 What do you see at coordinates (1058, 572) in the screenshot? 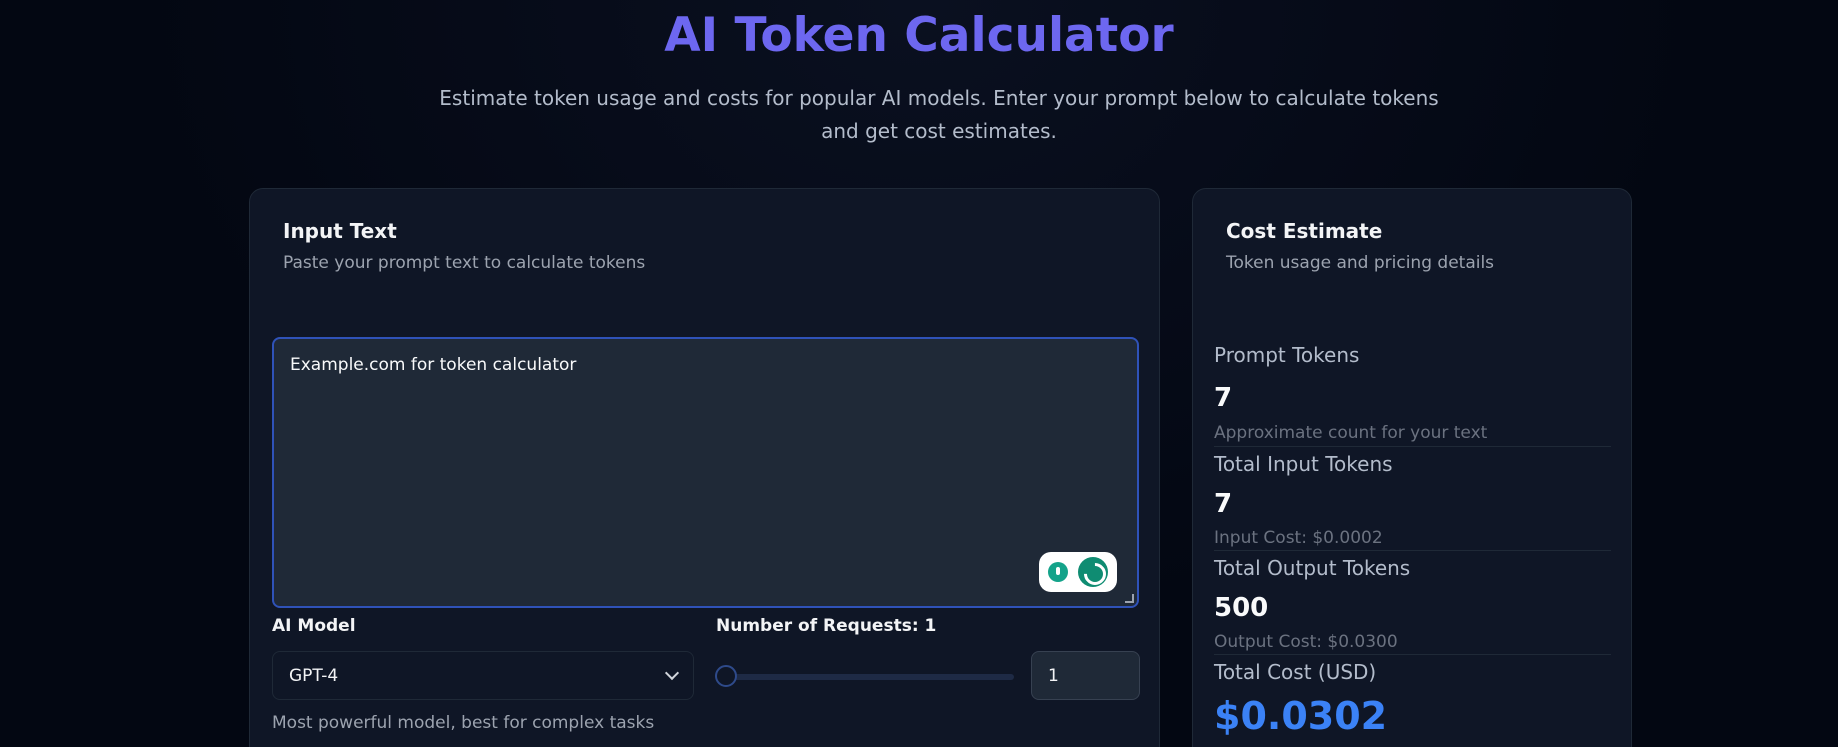
I see `bulb-icon` at bounding box center [1058, 572].